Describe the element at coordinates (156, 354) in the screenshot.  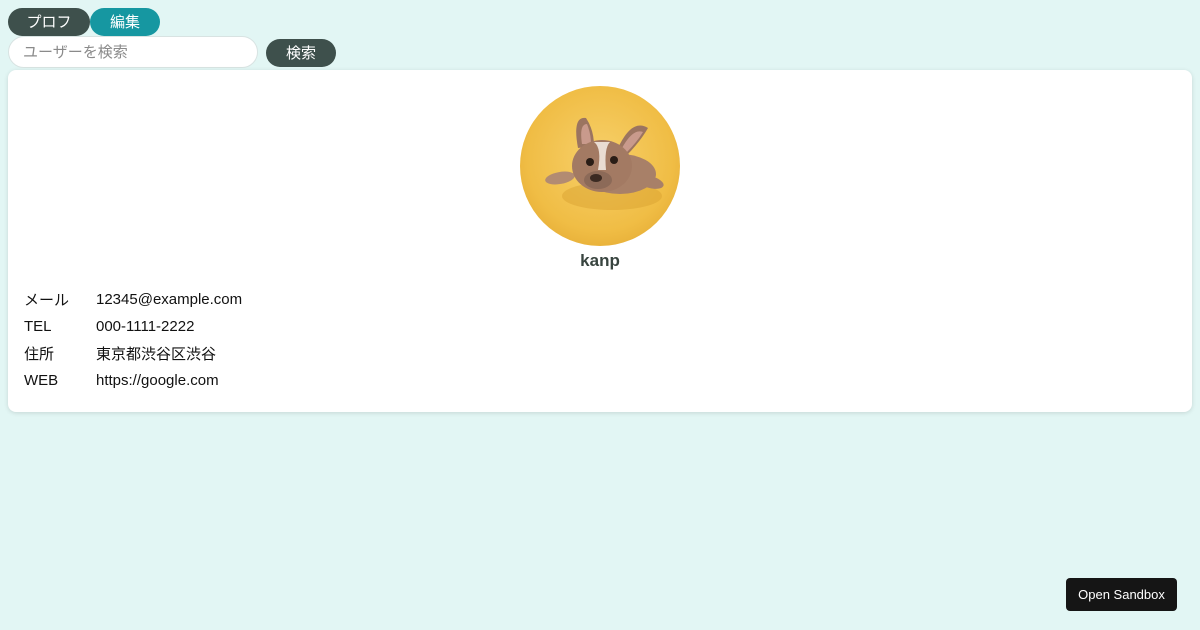
I see `address-value: 東京都渋谷区渋谷` at that location.